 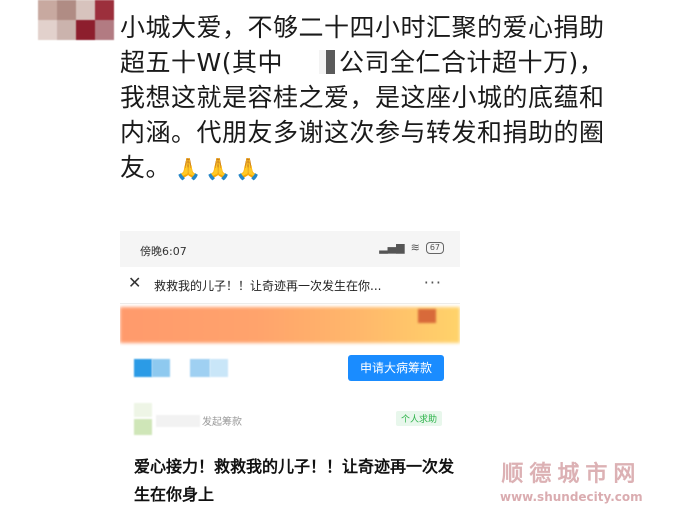 I want to click on post-line: 超五十W(其中 公司全仁合计超十万)，, so click(x=409, y=62).